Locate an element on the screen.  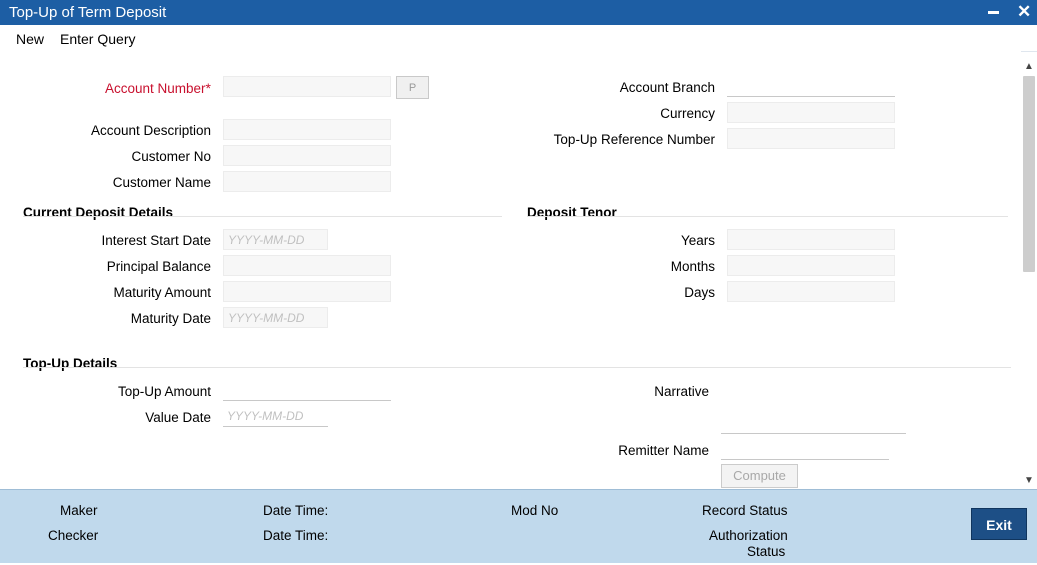
topup-amount-input is located at coordinates (307, 390).